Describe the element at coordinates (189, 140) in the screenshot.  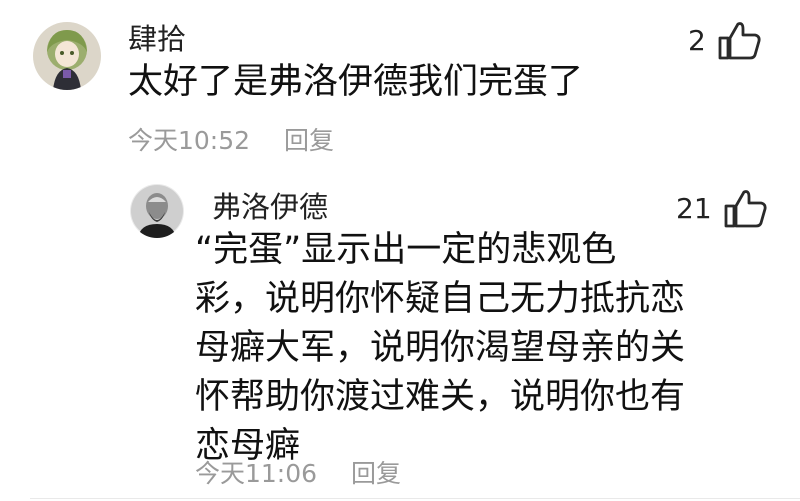
I see `comment-timestamp: 今天10:52` at that location.